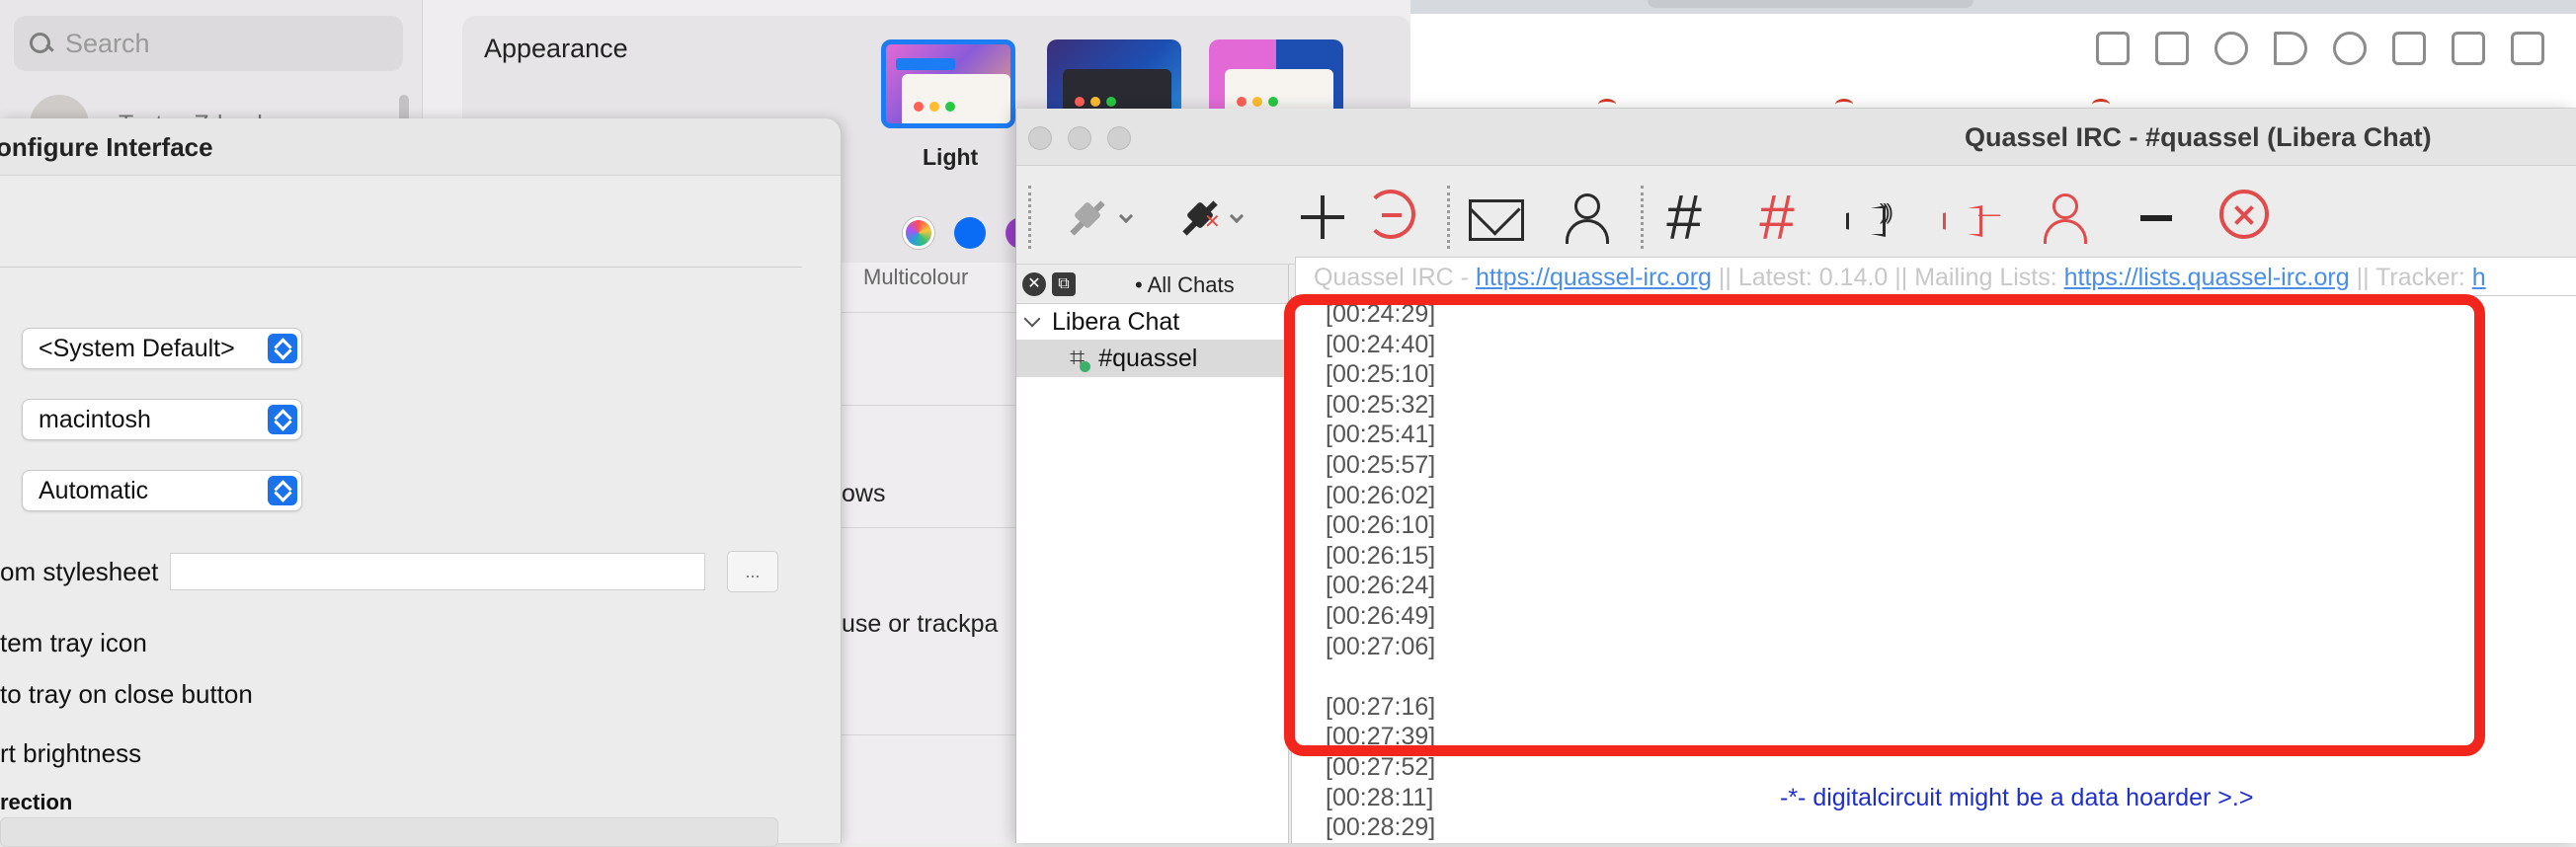 This screenshot has width=2576, height=847. I want to click on devoice-icon, so click(1967, 217).